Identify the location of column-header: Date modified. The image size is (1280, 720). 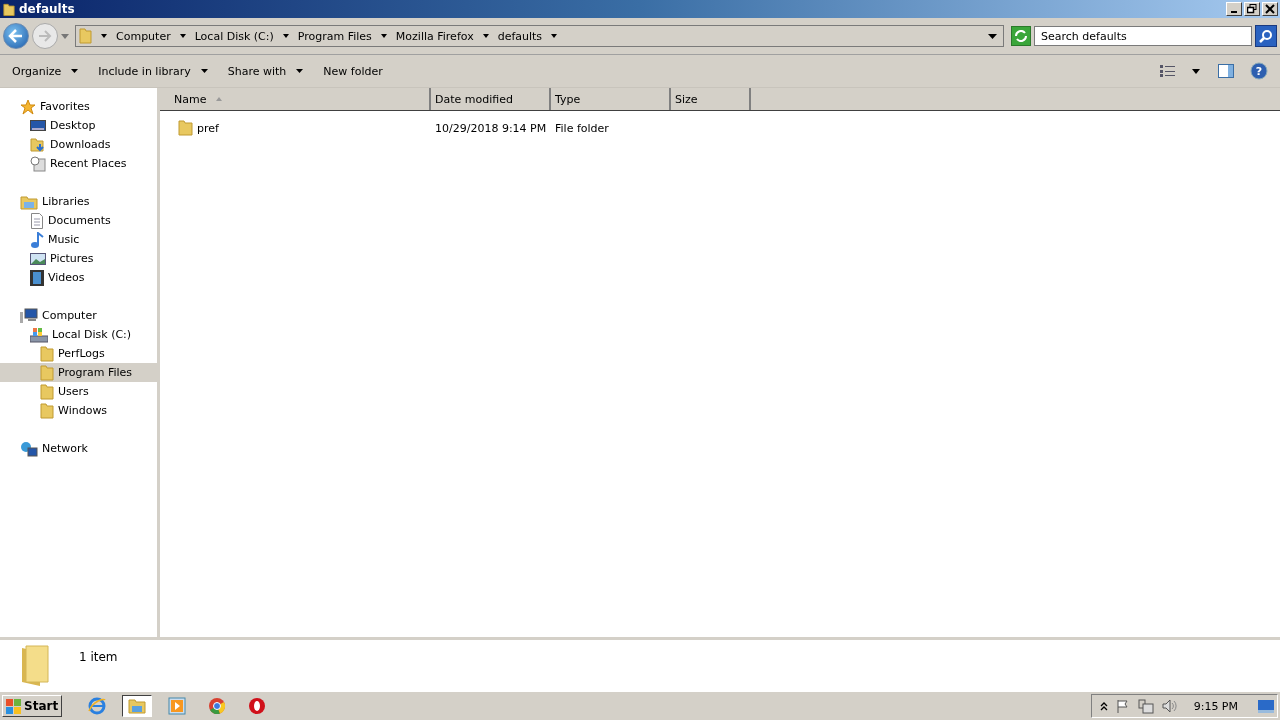
(491, 99).